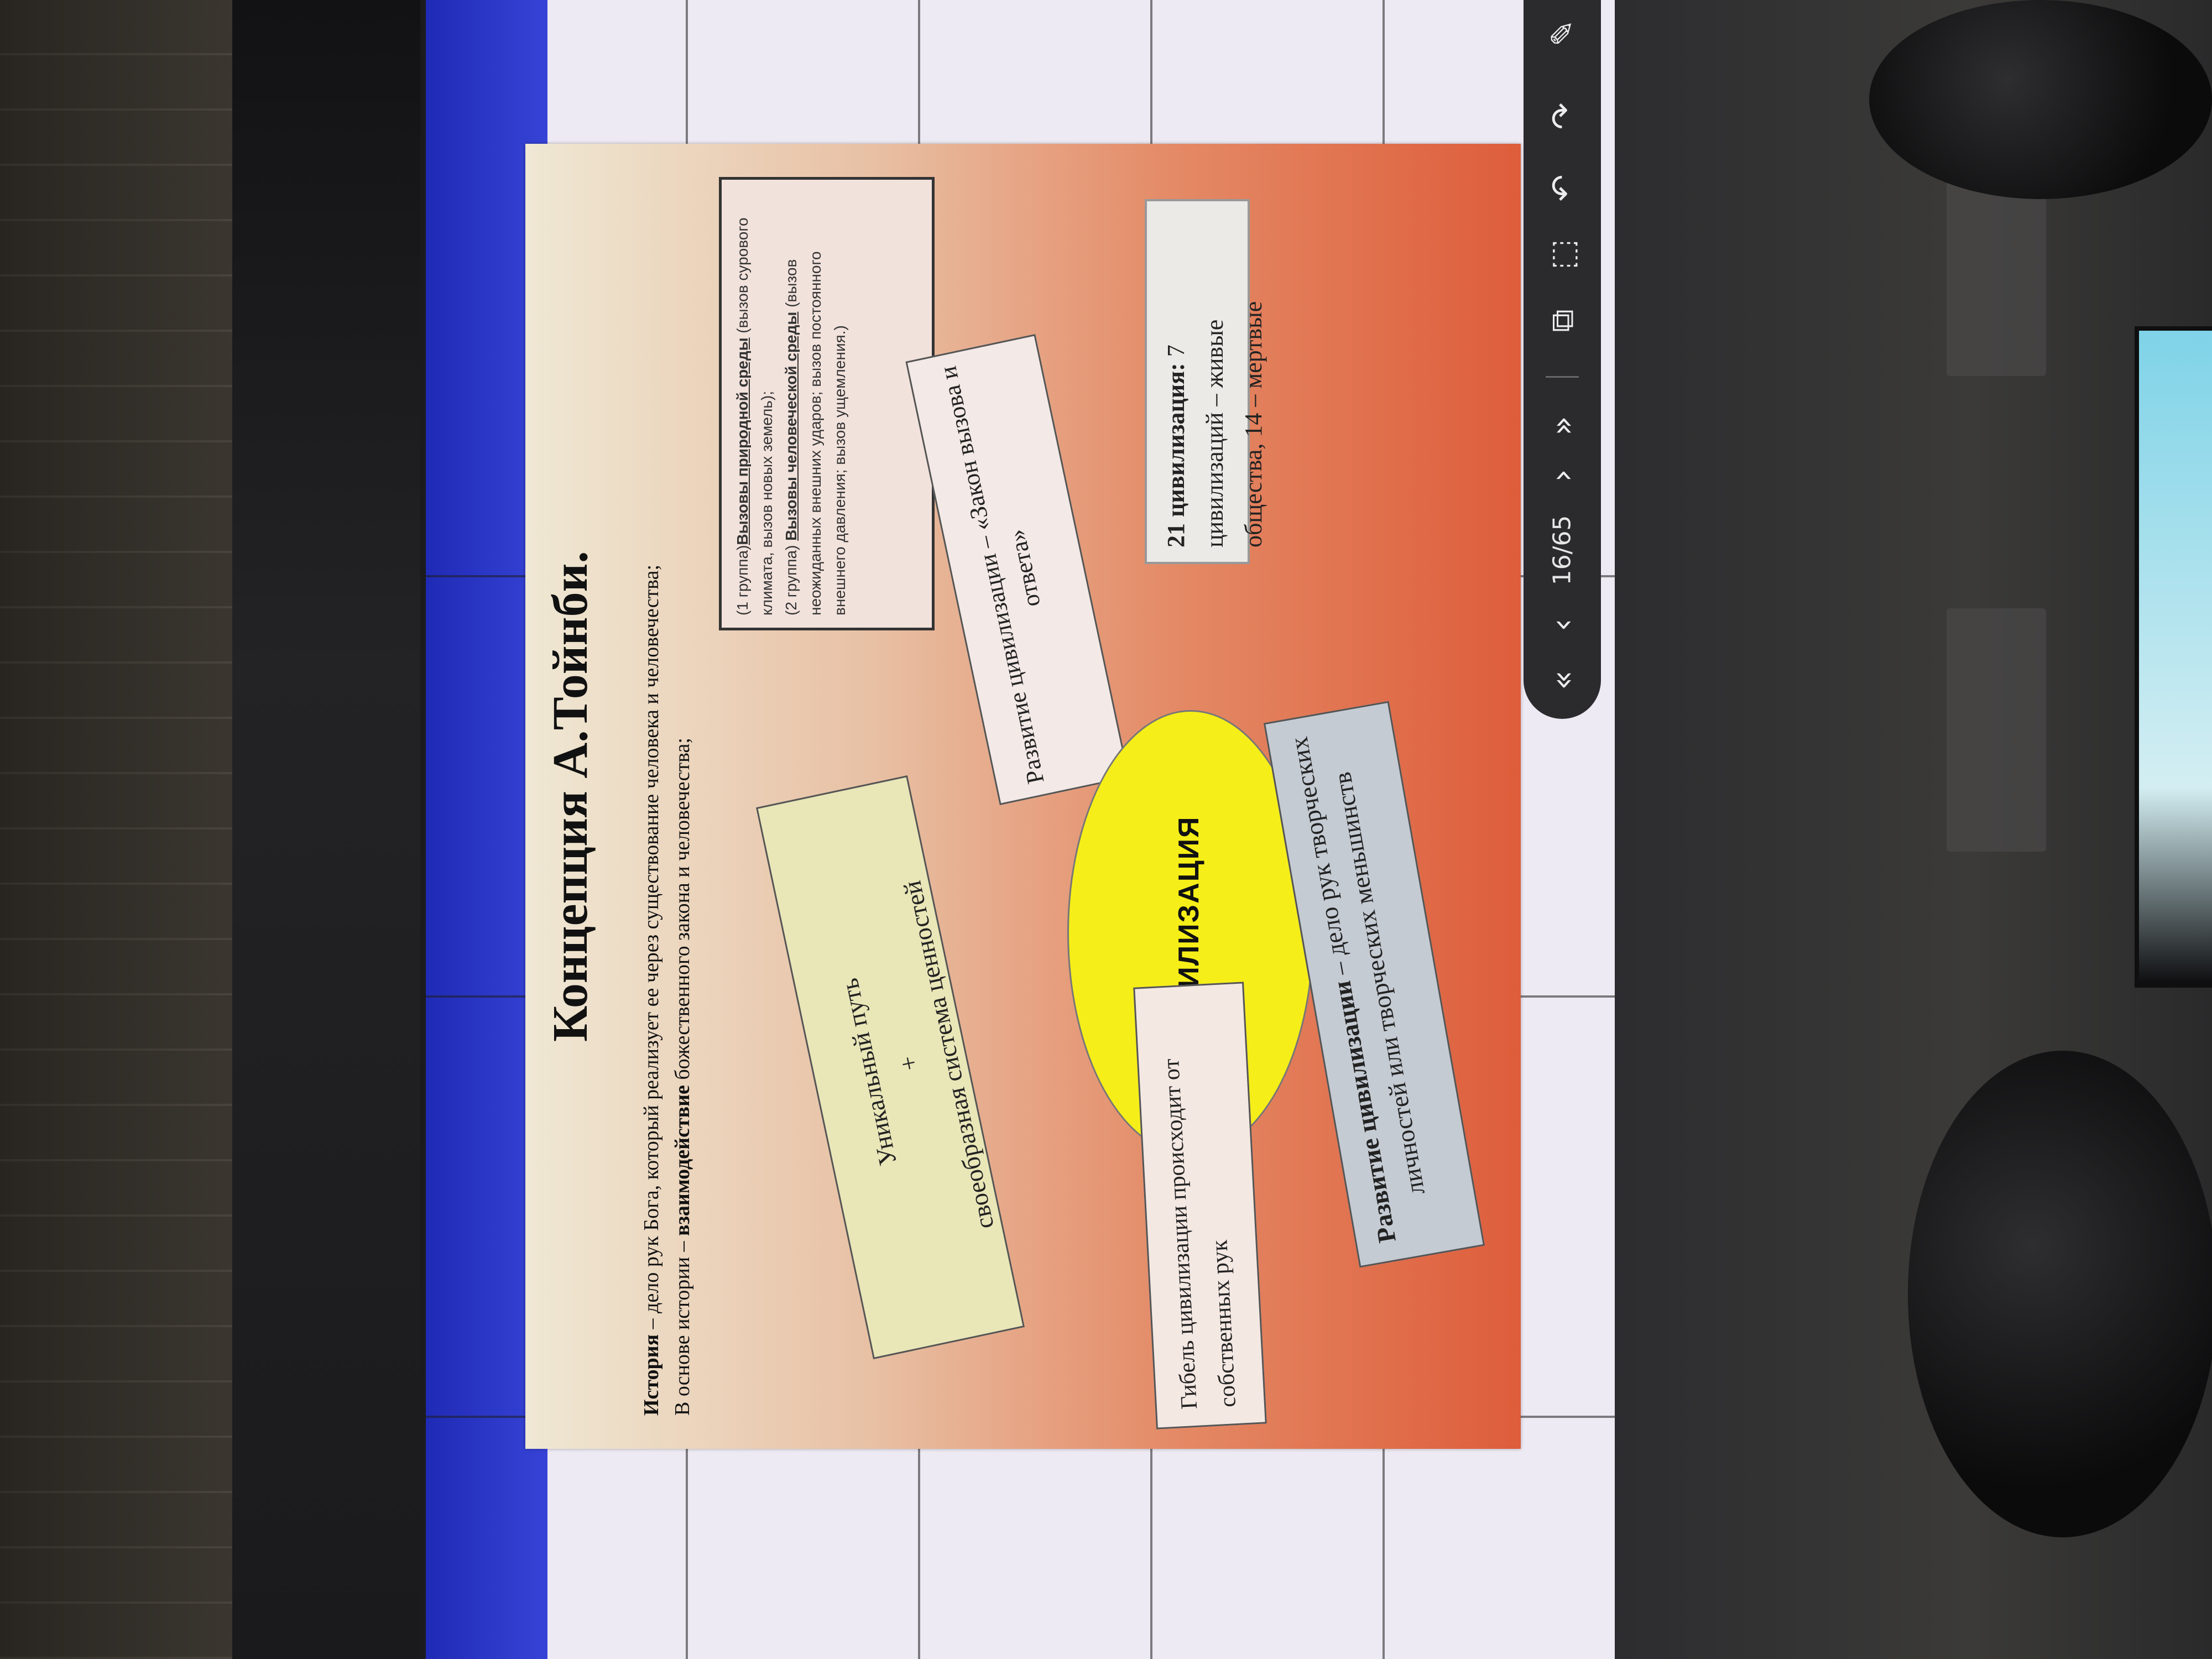 This screenshot has height=1659, width=2212. I want to click on slide-title: Концепция А.Тойнби., so click(570, 797).